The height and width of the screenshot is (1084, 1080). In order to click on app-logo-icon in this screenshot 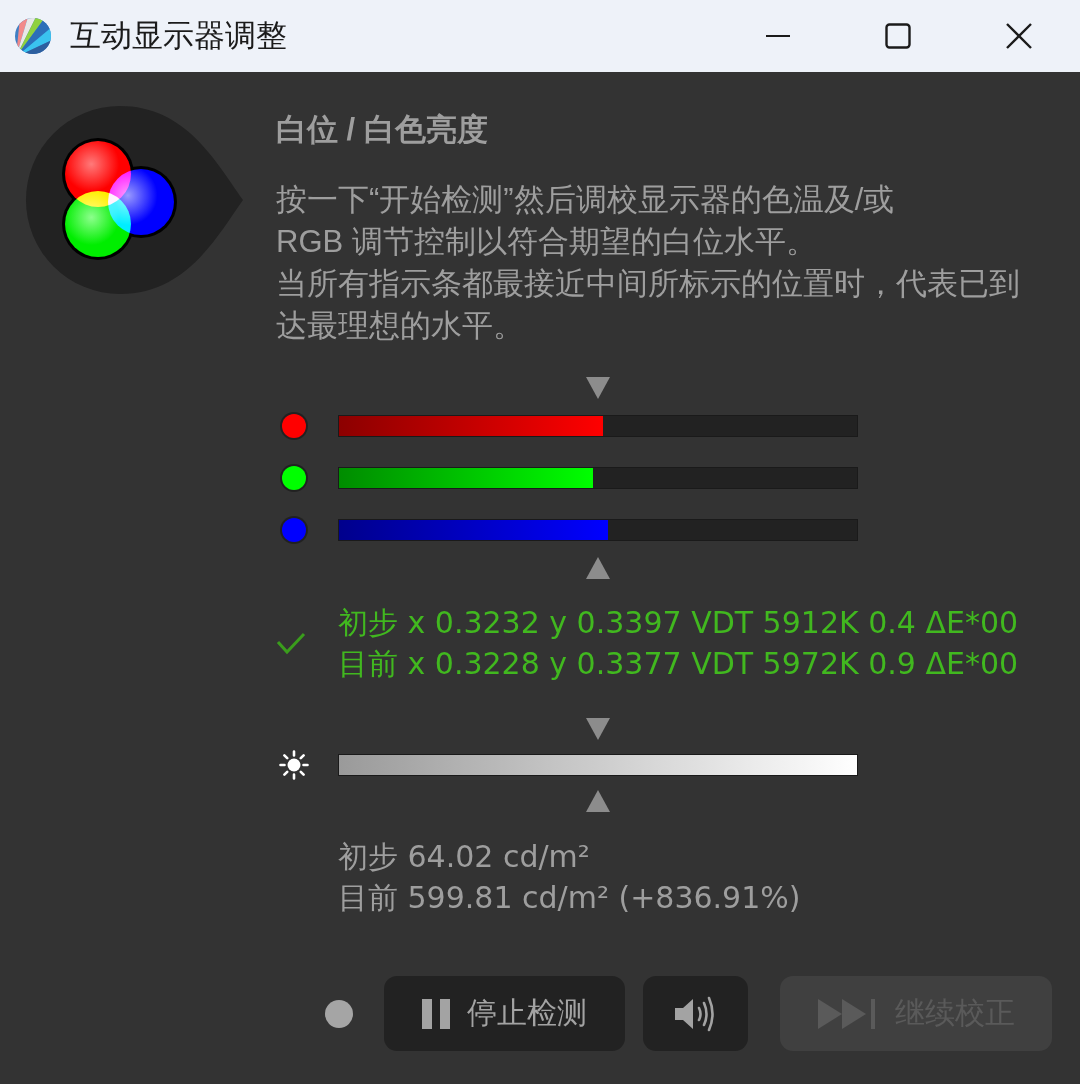, I will do `click(33, 36)`.